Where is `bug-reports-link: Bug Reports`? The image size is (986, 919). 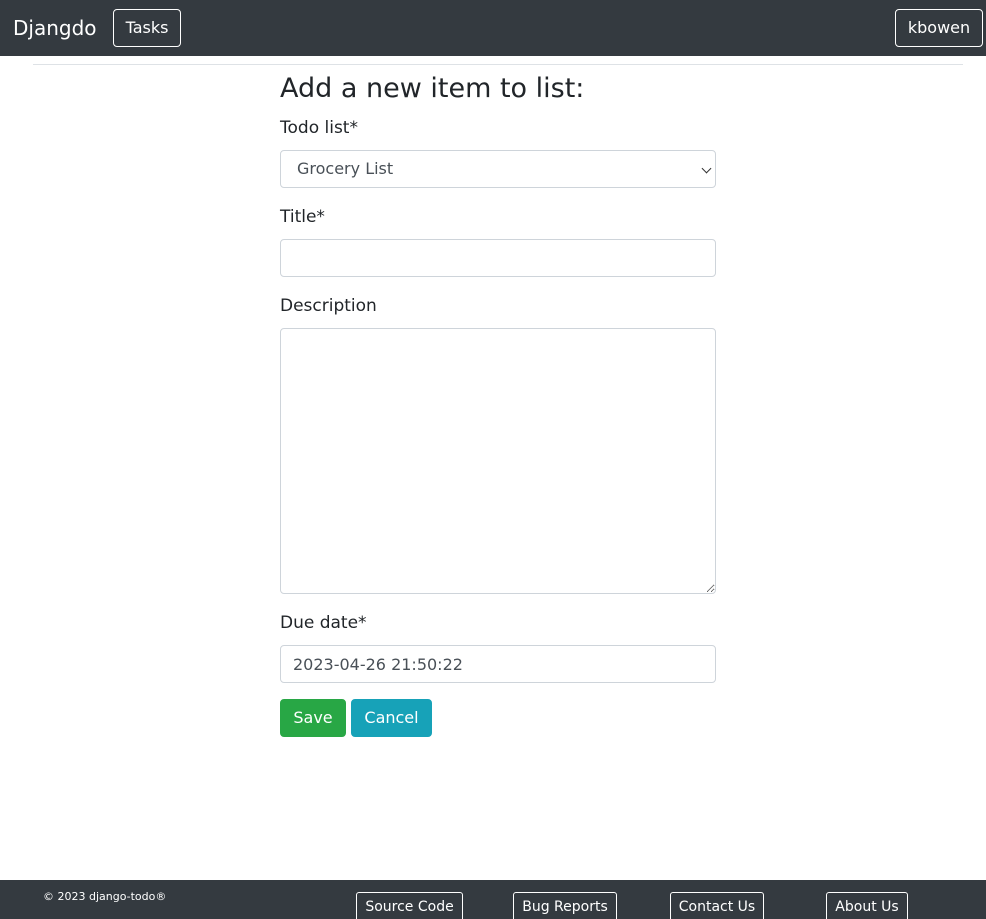
bug-reports-link: Bug Reports is located at coordinates (565, 905).